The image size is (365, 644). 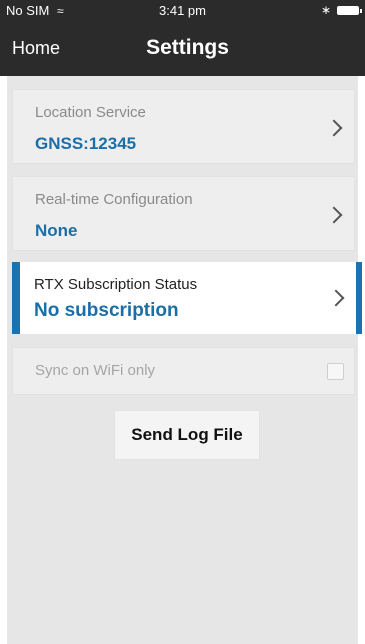 What do you see at coordinates (116, 284) in the screenshot?
I see `rtx-subscription-label: RTX Subscription Status` at bounding box center [116, 284].